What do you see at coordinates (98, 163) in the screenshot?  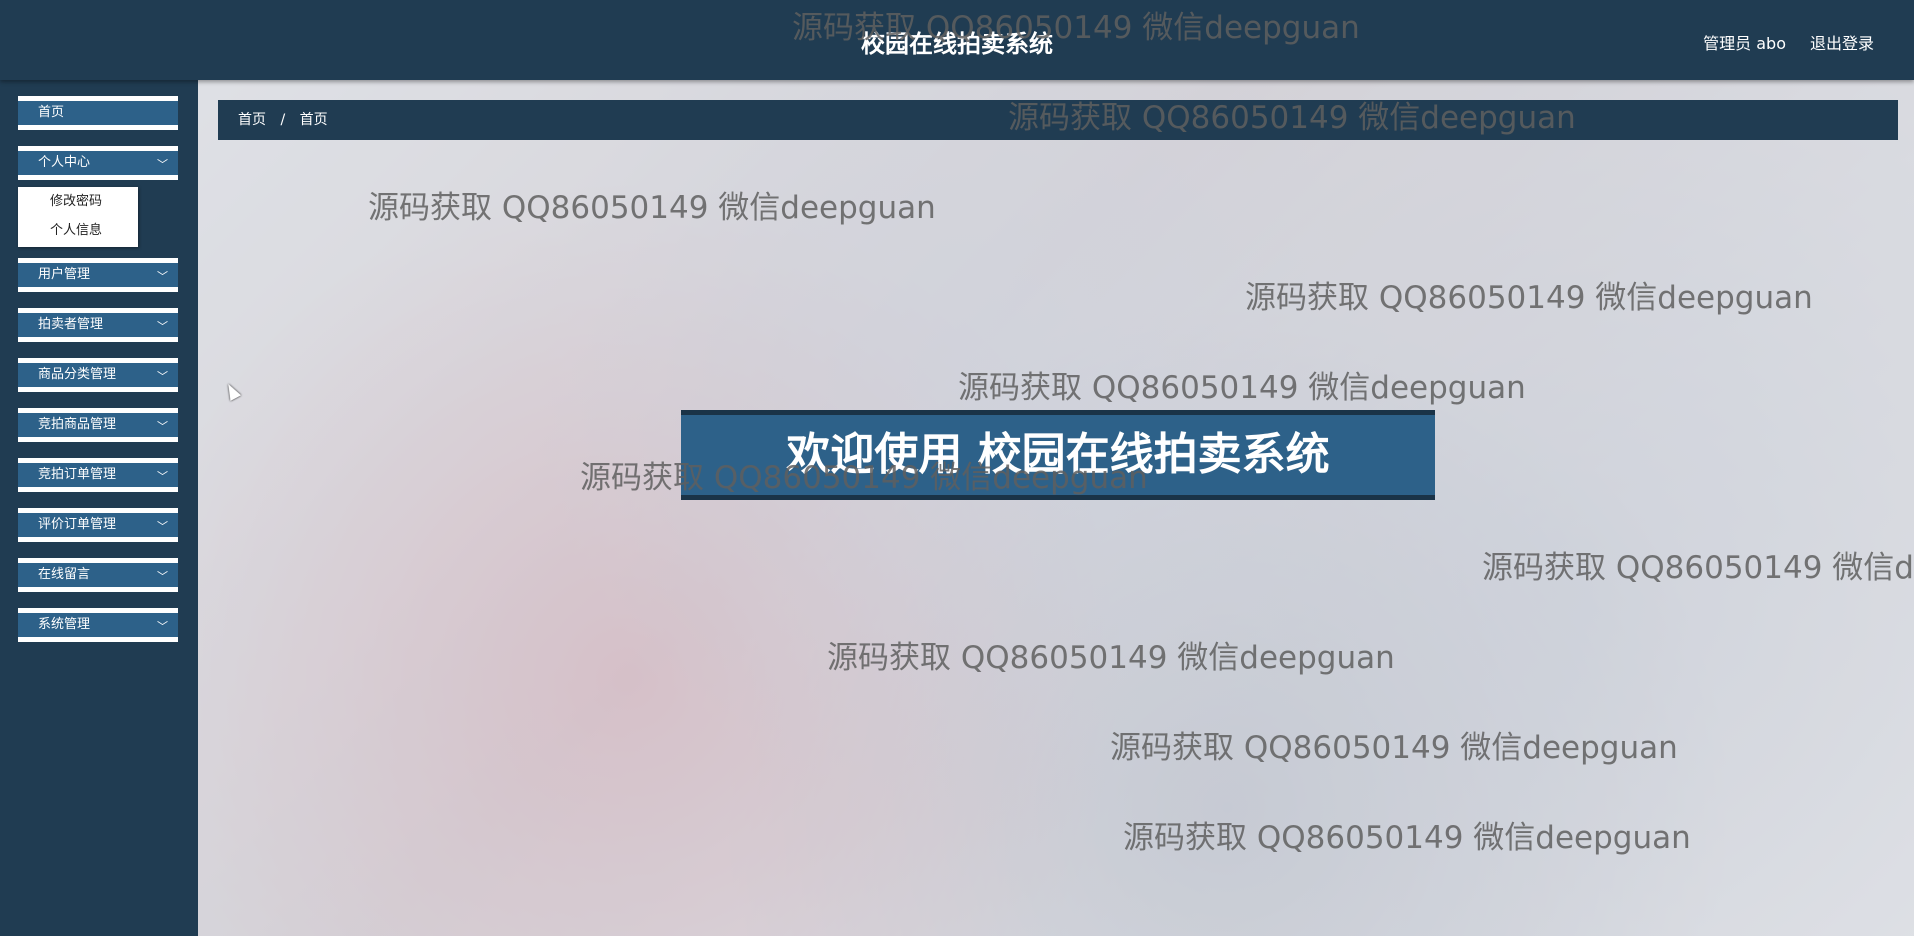 I see `sidebar-item-personal-center: 个人中心 ﹀` at bounding box center [98, 163].